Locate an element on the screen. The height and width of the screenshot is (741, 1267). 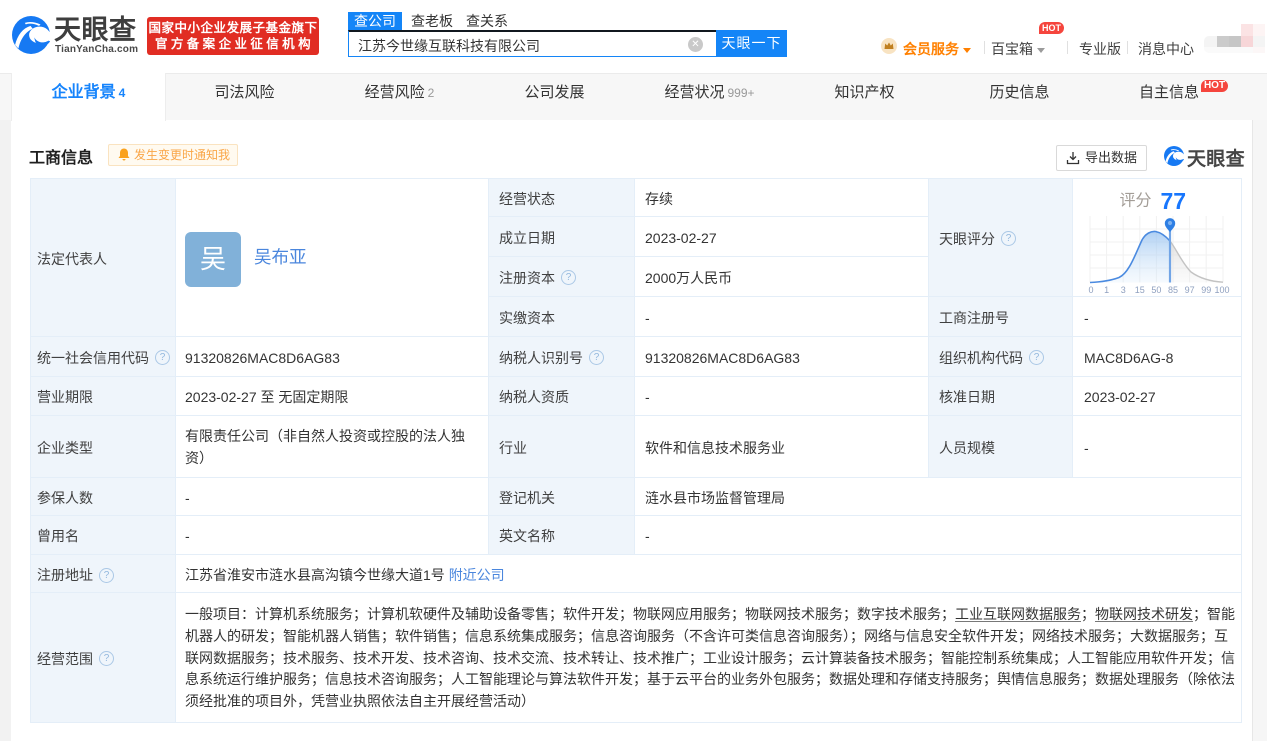
svg-text: 99 is located at coordinates (1206, 290).